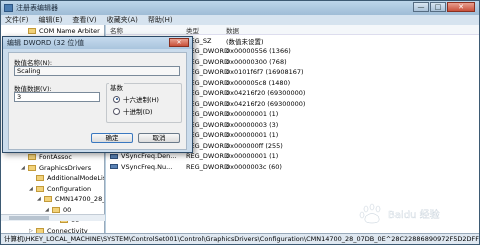  Describe the element at coordinates (67, 209) in the screenshot. I see `tree-item-label: 00` at that location.